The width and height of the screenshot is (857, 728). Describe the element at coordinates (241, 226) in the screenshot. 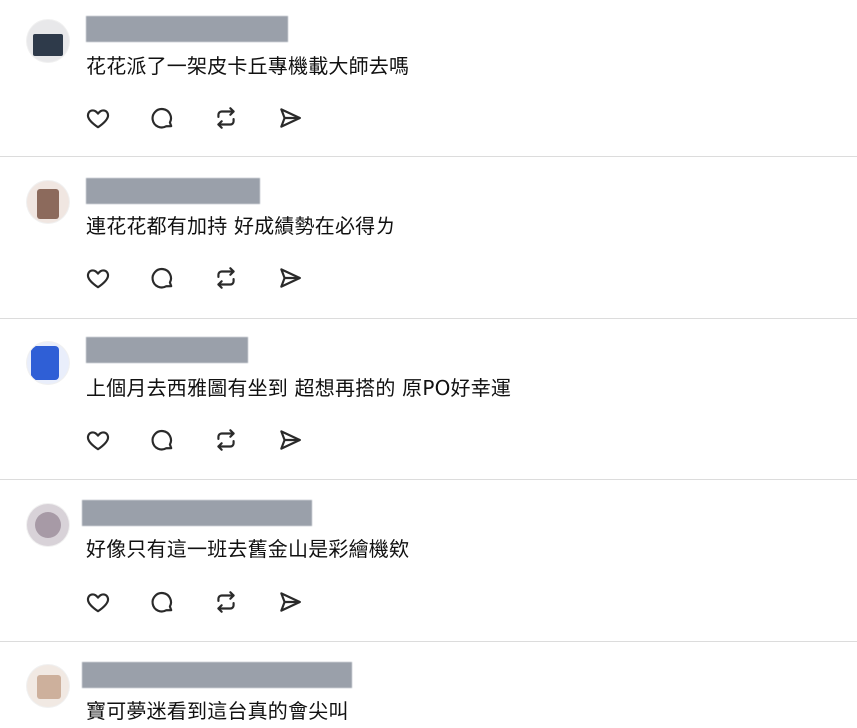

I see `comment-text: 連花花都有加持 好成績勢在必得ㄌ` at that location.